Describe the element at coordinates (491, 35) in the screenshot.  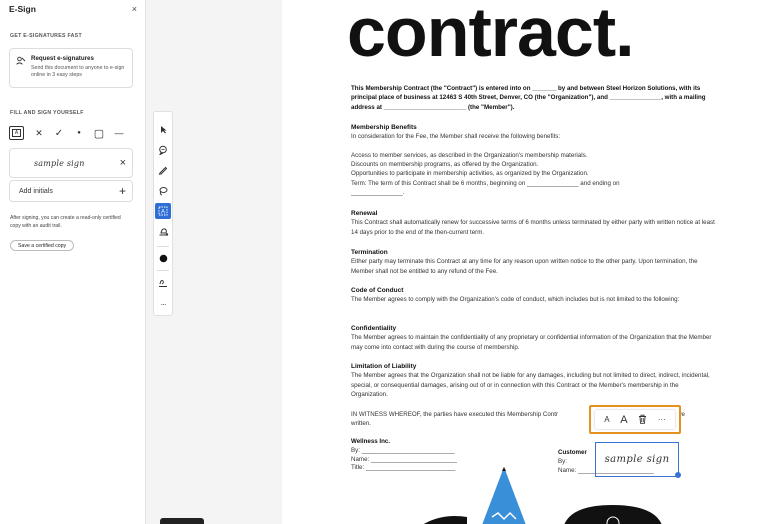
I see `document-title: contract.` at that location.